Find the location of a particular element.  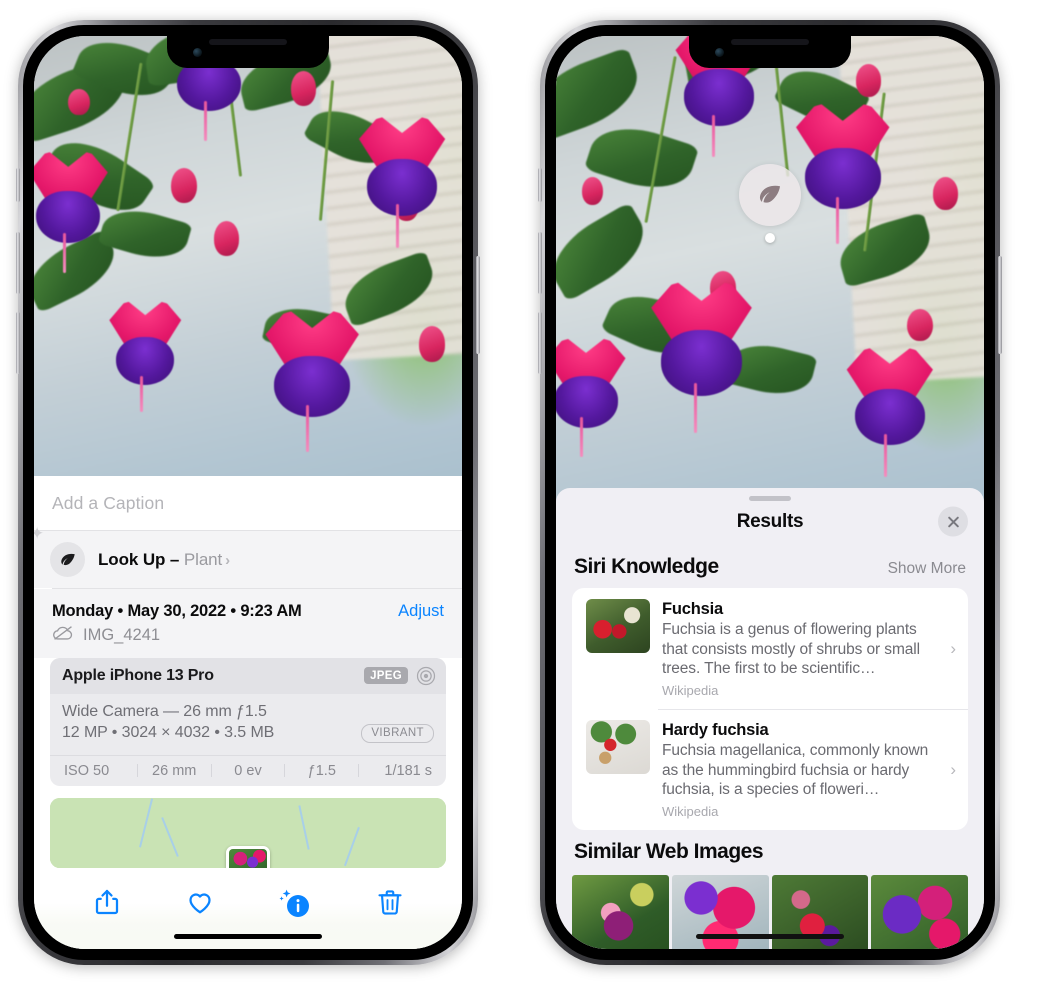

exif-row: ISO 50 26 mm 0 ev ƒ1.5 1/181 s is located at coordinates (248, 770).